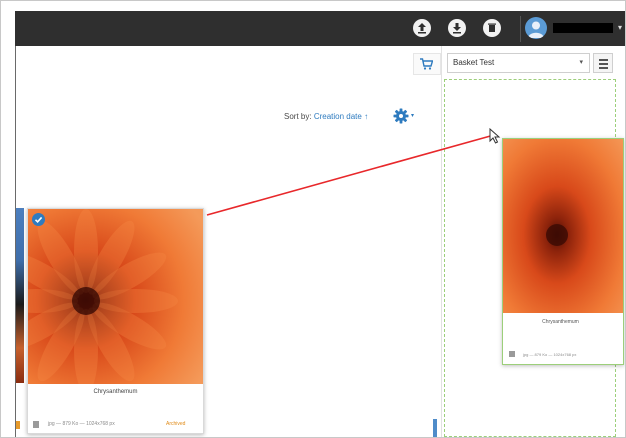 The image size is (626, 438). I want to click on hamburger-icon, so click(603, 60).